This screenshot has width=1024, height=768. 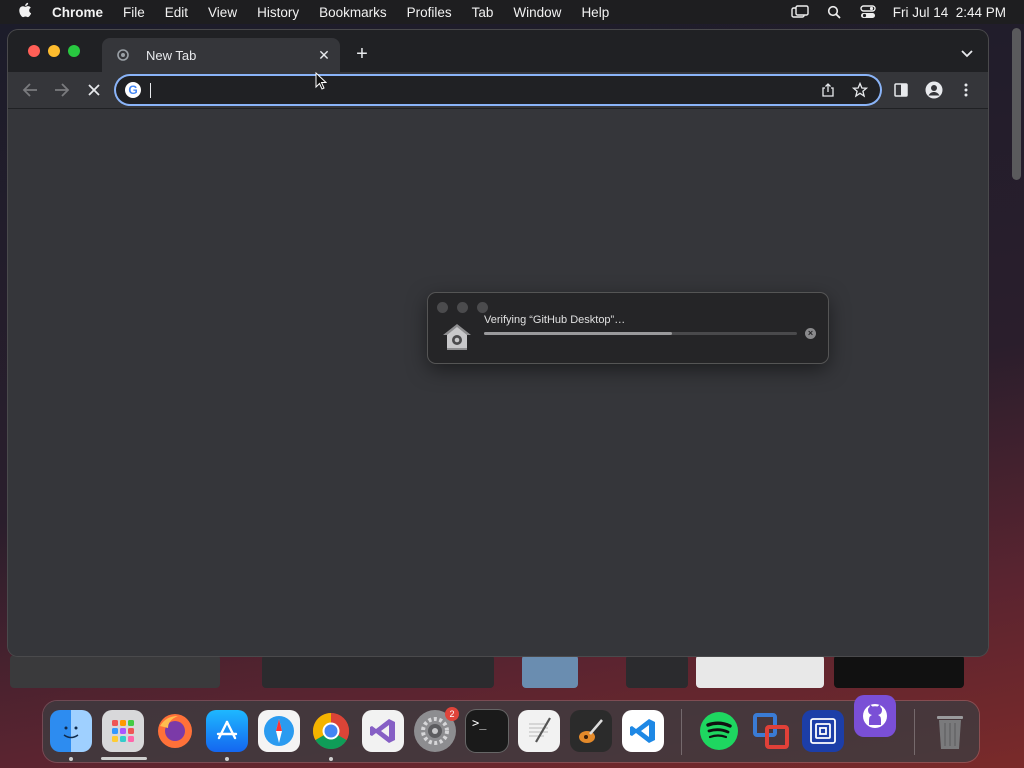 What do you see at coordinates (823, 731) in the screenshot?
I see `dock-parallels-icon` at bounding box center [823, 731].